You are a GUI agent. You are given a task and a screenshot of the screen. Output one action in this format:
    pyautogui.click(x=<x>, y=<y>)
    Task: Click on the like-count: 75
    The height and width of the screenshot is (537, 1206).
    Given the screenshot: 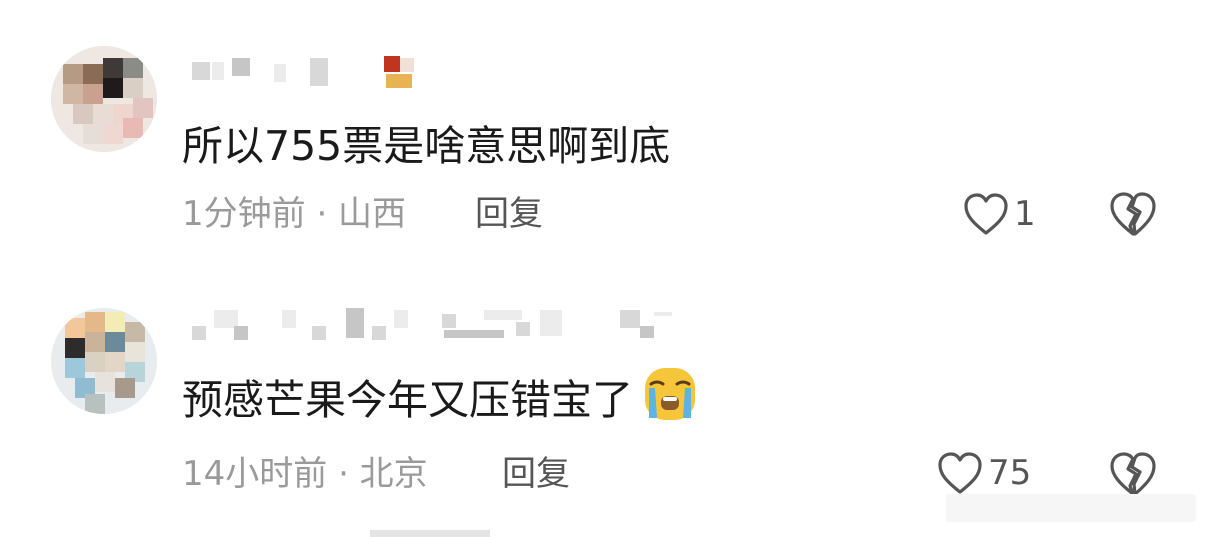 What is the action you would take?
    pyautogui.click(x=1010, y=473)
    